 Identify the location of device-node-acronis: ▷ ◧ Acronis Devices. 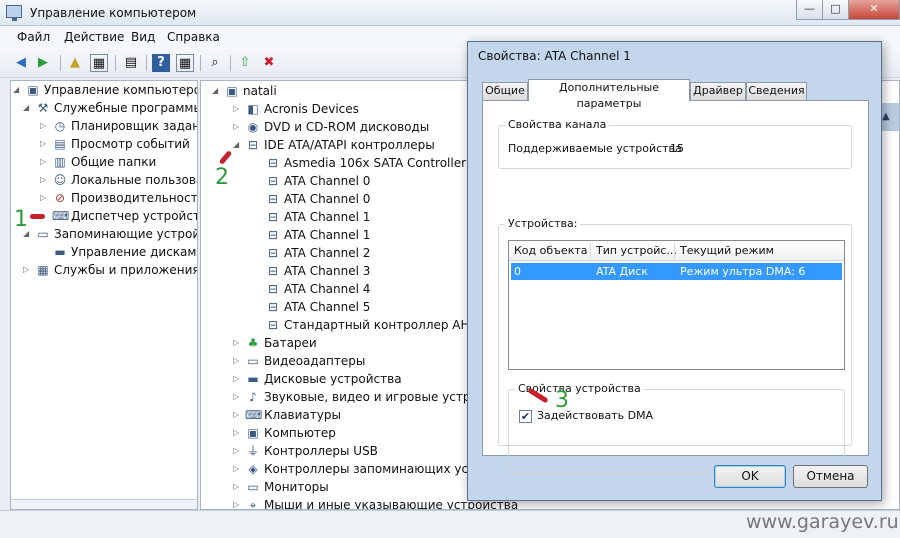
(358, 109).